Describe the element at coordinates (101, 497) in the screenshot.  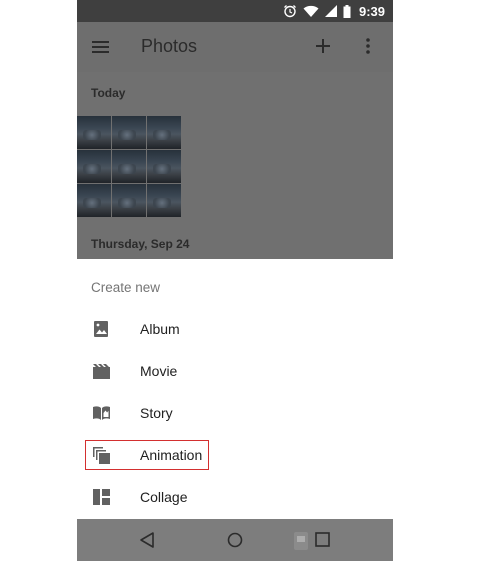
I see `collage-icon` at that location.